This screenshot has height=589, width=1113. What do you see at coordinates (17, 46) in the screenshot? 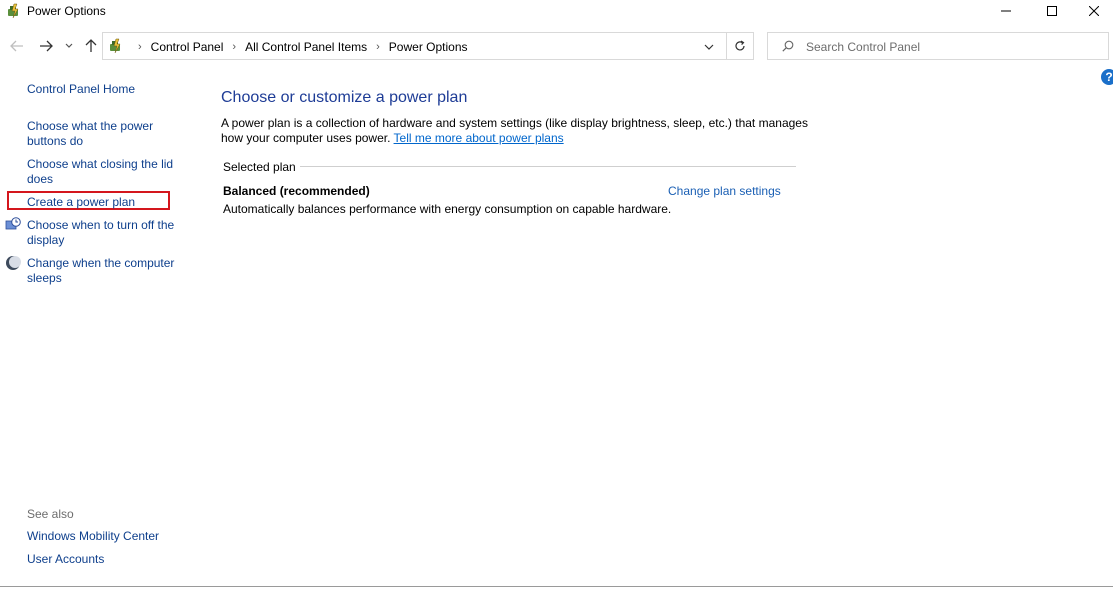
I see `back-button` at bounding box center [17, 46].